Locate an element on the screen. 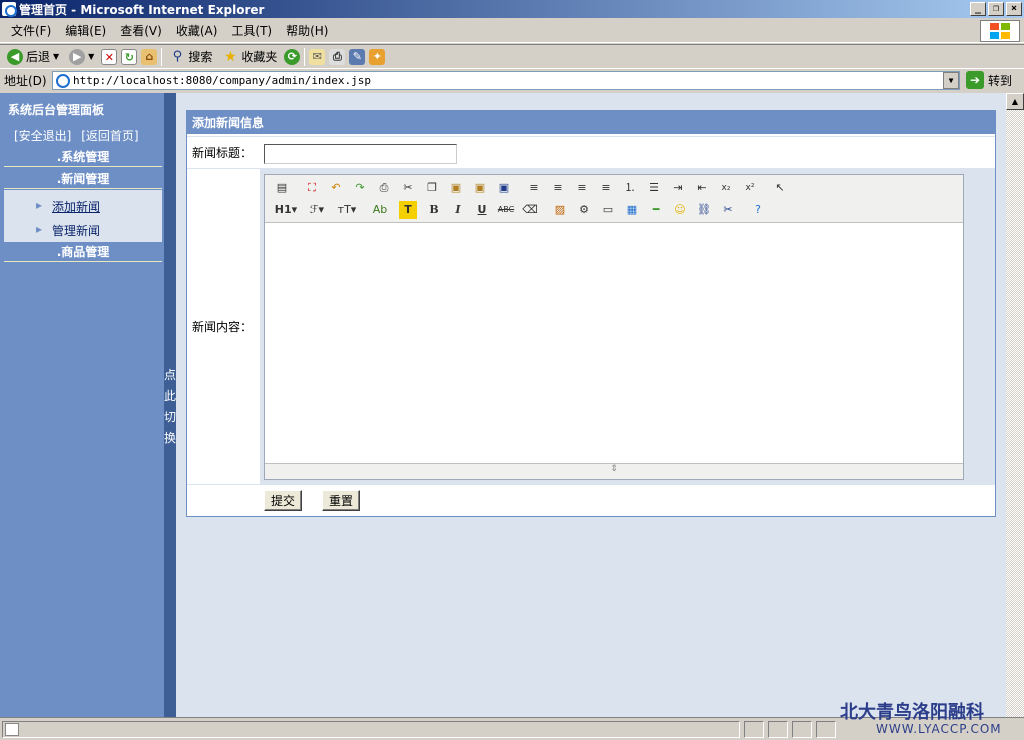 Image resolution: width=1024 pixels, height=740 pixels. title-label: 新闻标题： is located at coordinates (222, 153).